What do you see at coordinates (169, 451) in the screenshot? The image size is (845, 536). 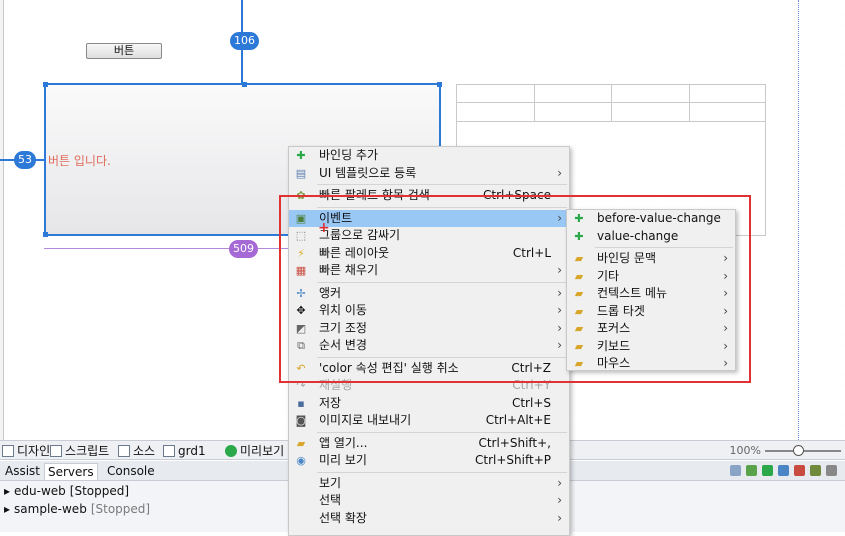 I see `grid-icon` at bounding box center [169, 451].